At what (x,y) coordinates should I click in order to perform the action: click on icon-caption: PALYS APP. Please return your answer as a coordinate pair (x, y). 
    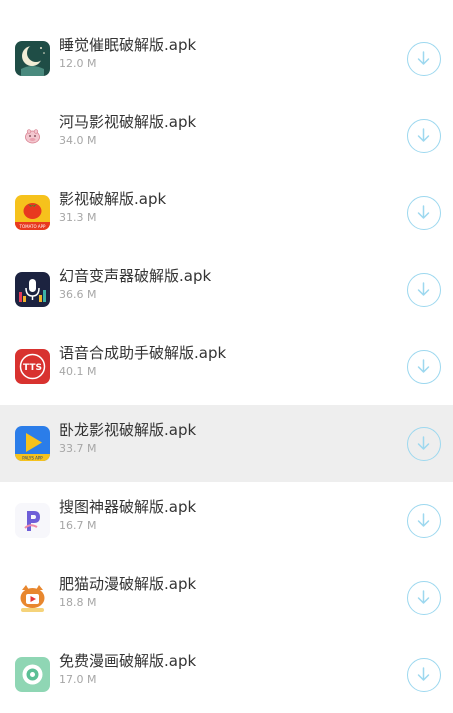
    Looking at the image, I should click on (32, 458).